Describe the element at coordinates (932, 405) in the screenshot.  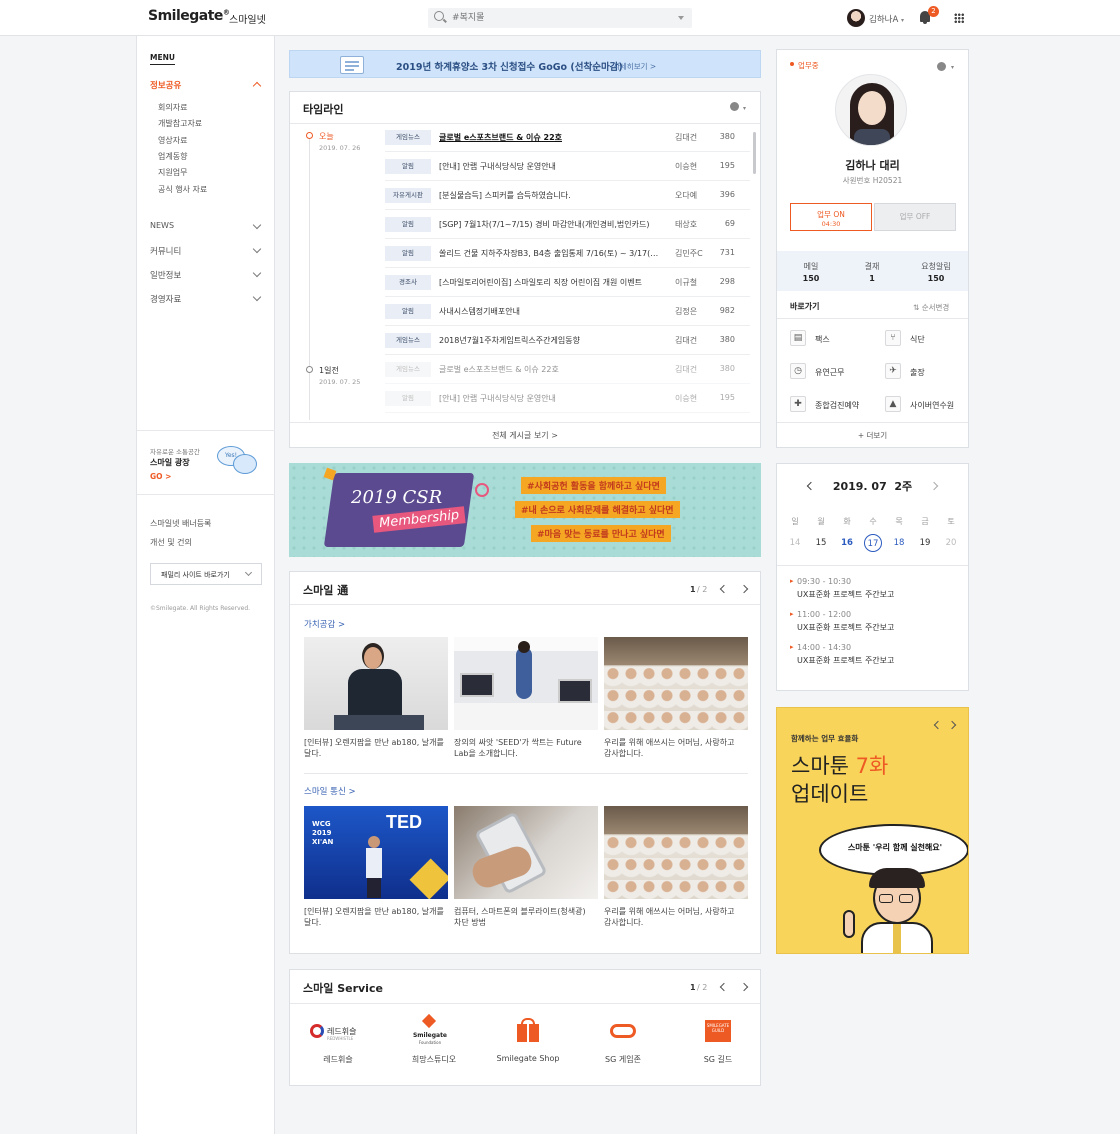
I see `shortcut-label: 사이버연수원` at that location.